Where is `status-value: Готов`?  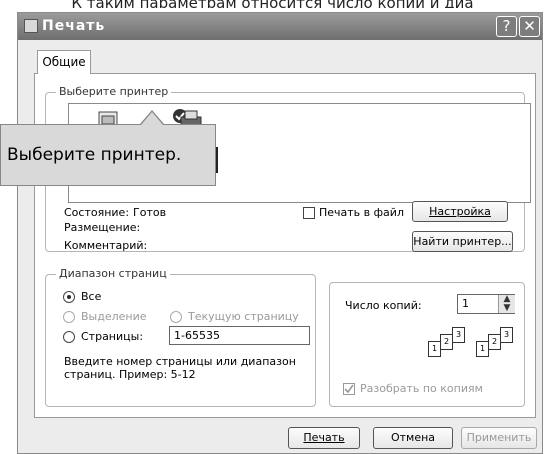
status-value: Готов is located at coordinates (150, 212).